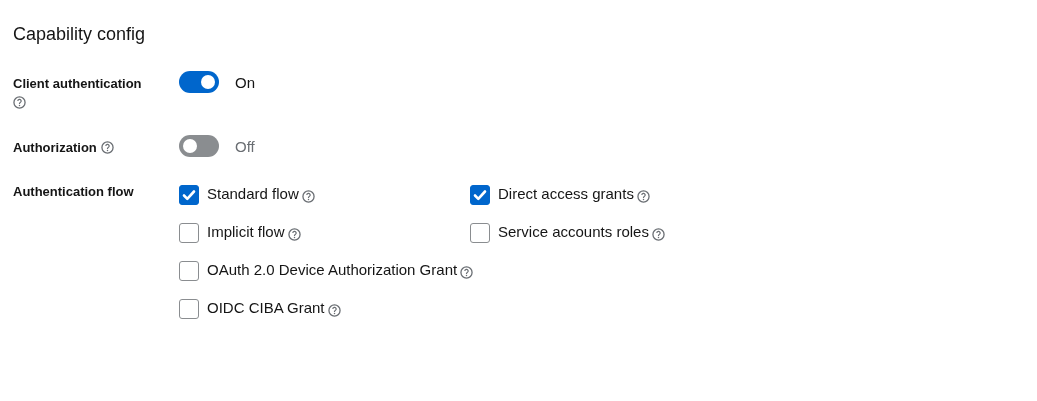  What do you see at coordinates (332, 269) in the screenshot?
I see `checkbox-label: OAuth 2.0 Device Authorization Grant` at bounding box center [332, 269].